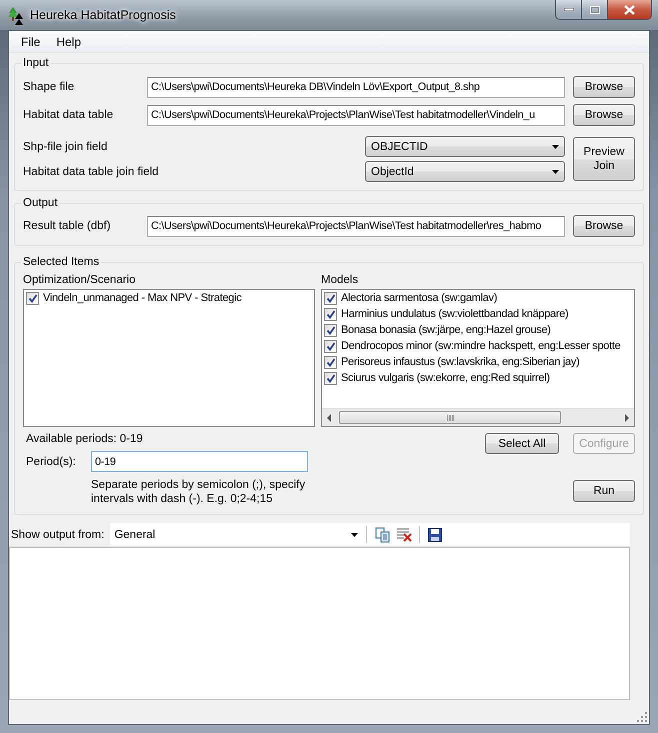 The image size is (658, 733). What do you see at coordinates (465, 146) in the screenshot?
I see `dropdown: OBJECTID` at bounding box center [465, 146].